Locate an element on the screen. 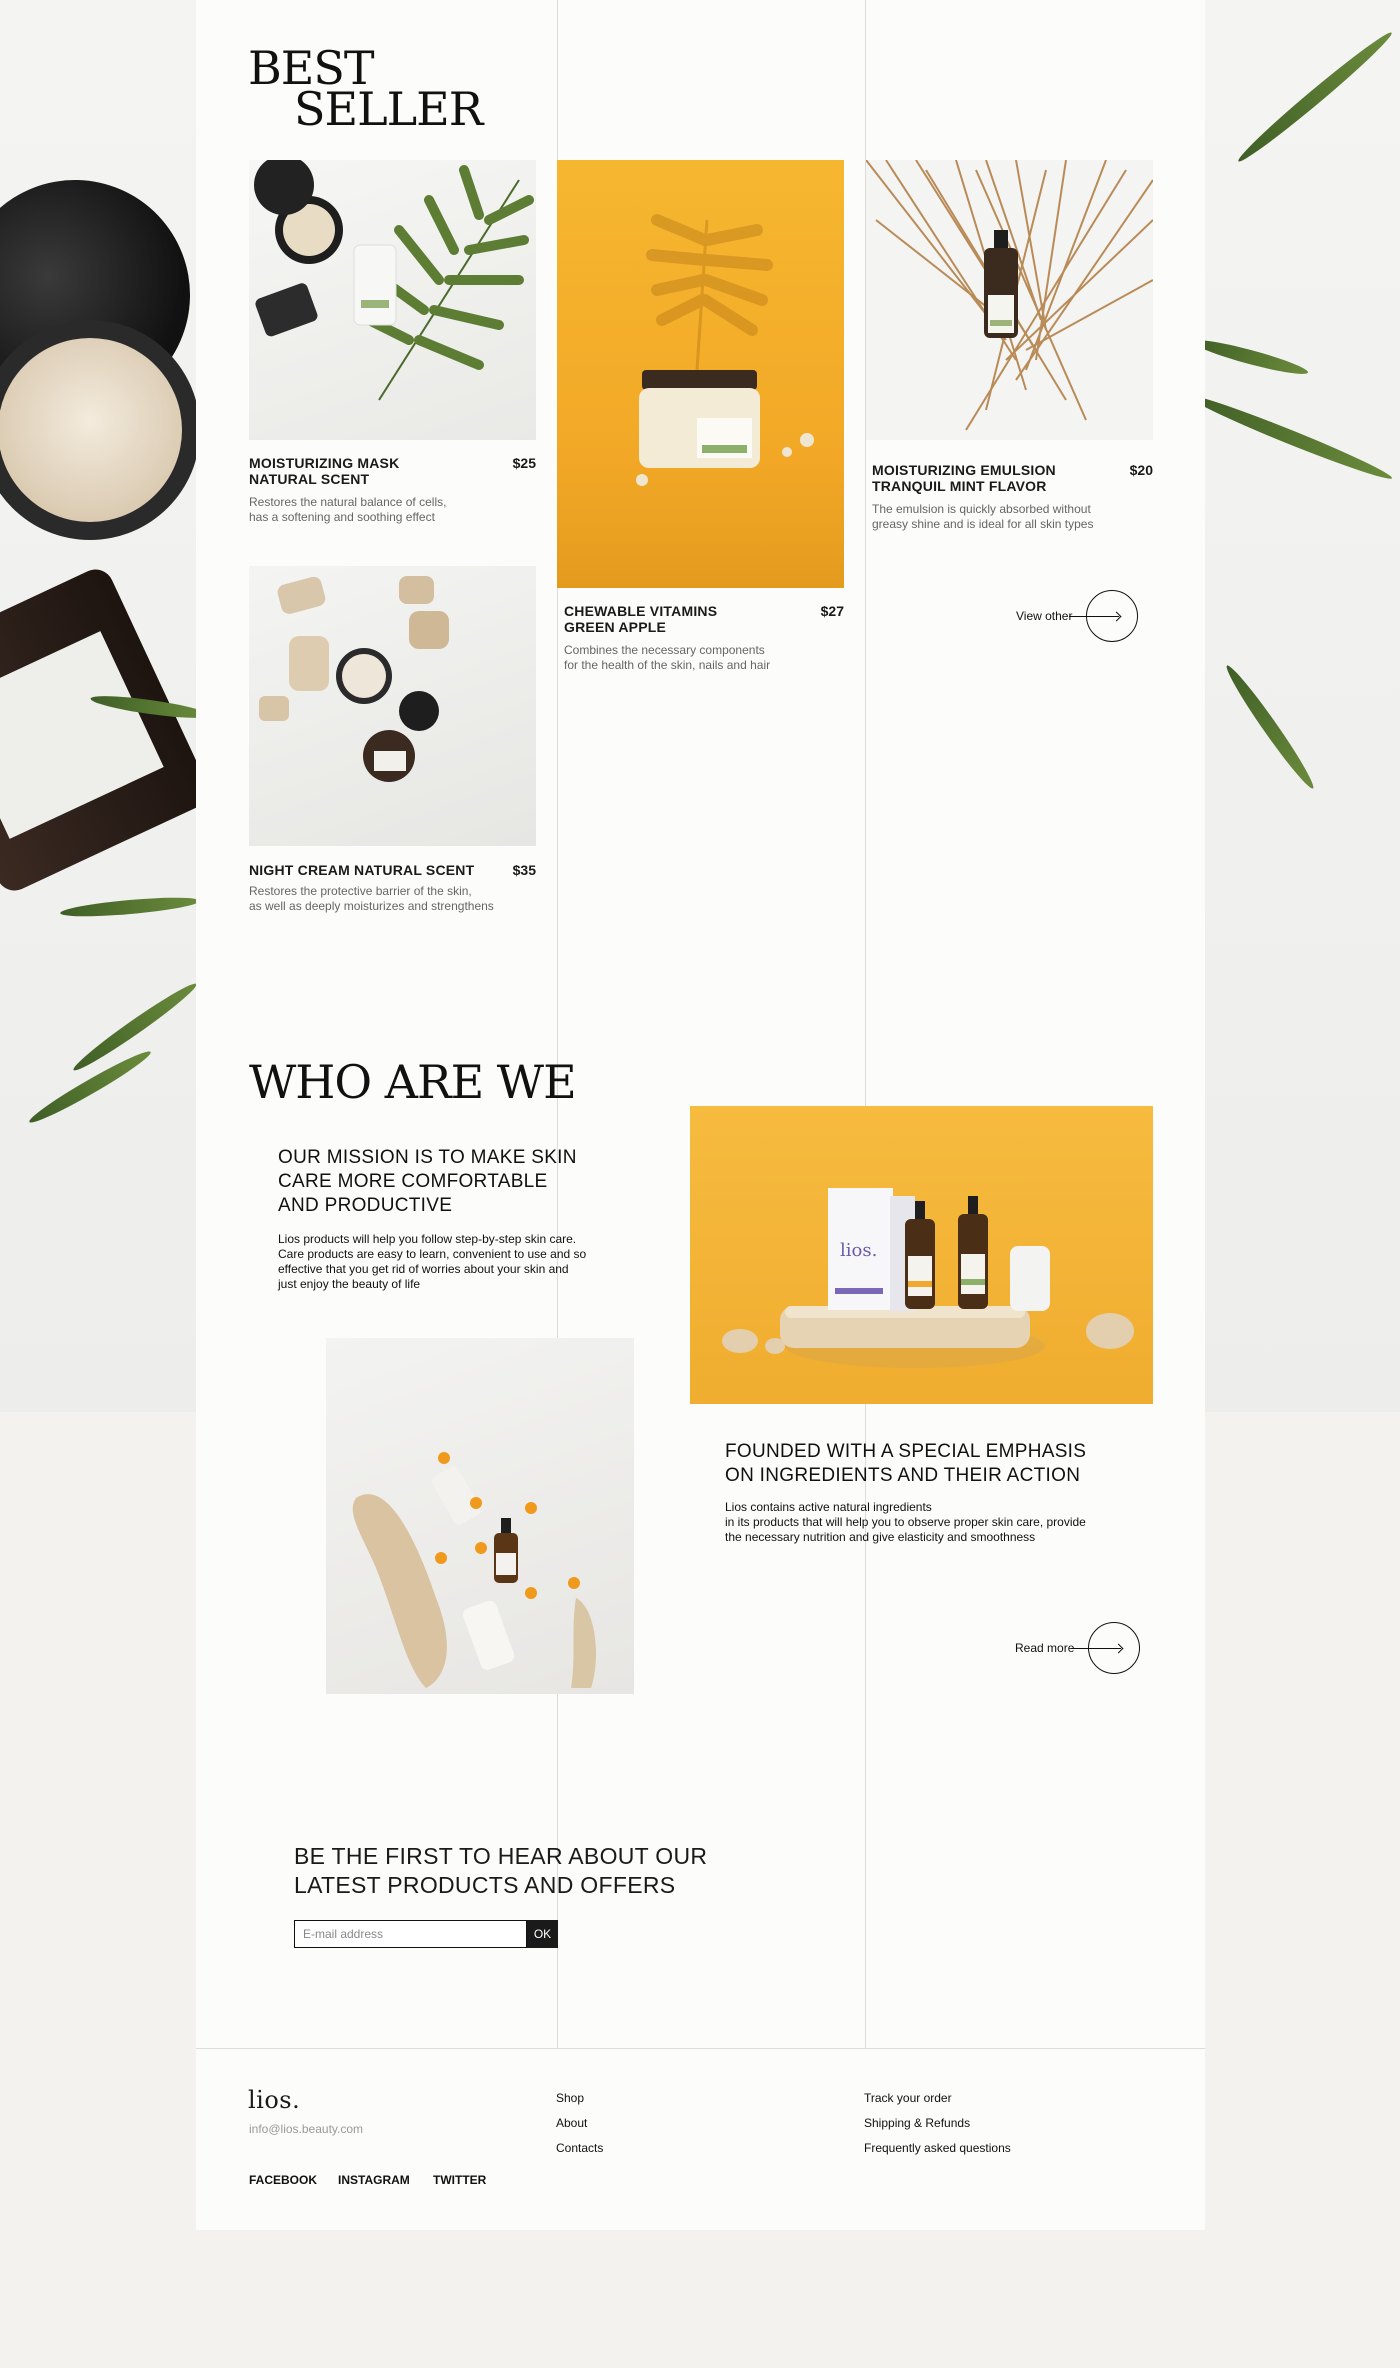  product-name: MOISTURIZING MASK NATURAL SCENT is located at coordinates (349, 471).